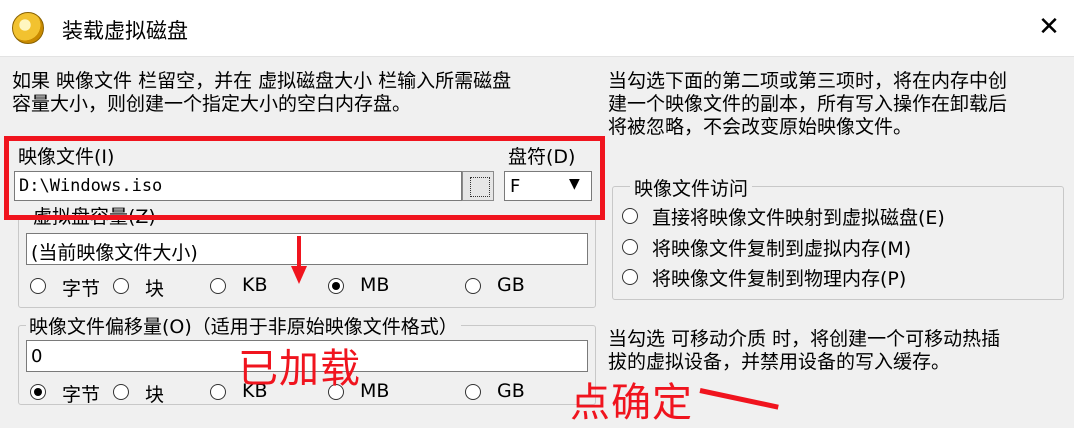  What do you see at coordinates (38, 392) in the screenshot?
I see `offset-unit-bytes-radio` at bounding box center [38, 392].